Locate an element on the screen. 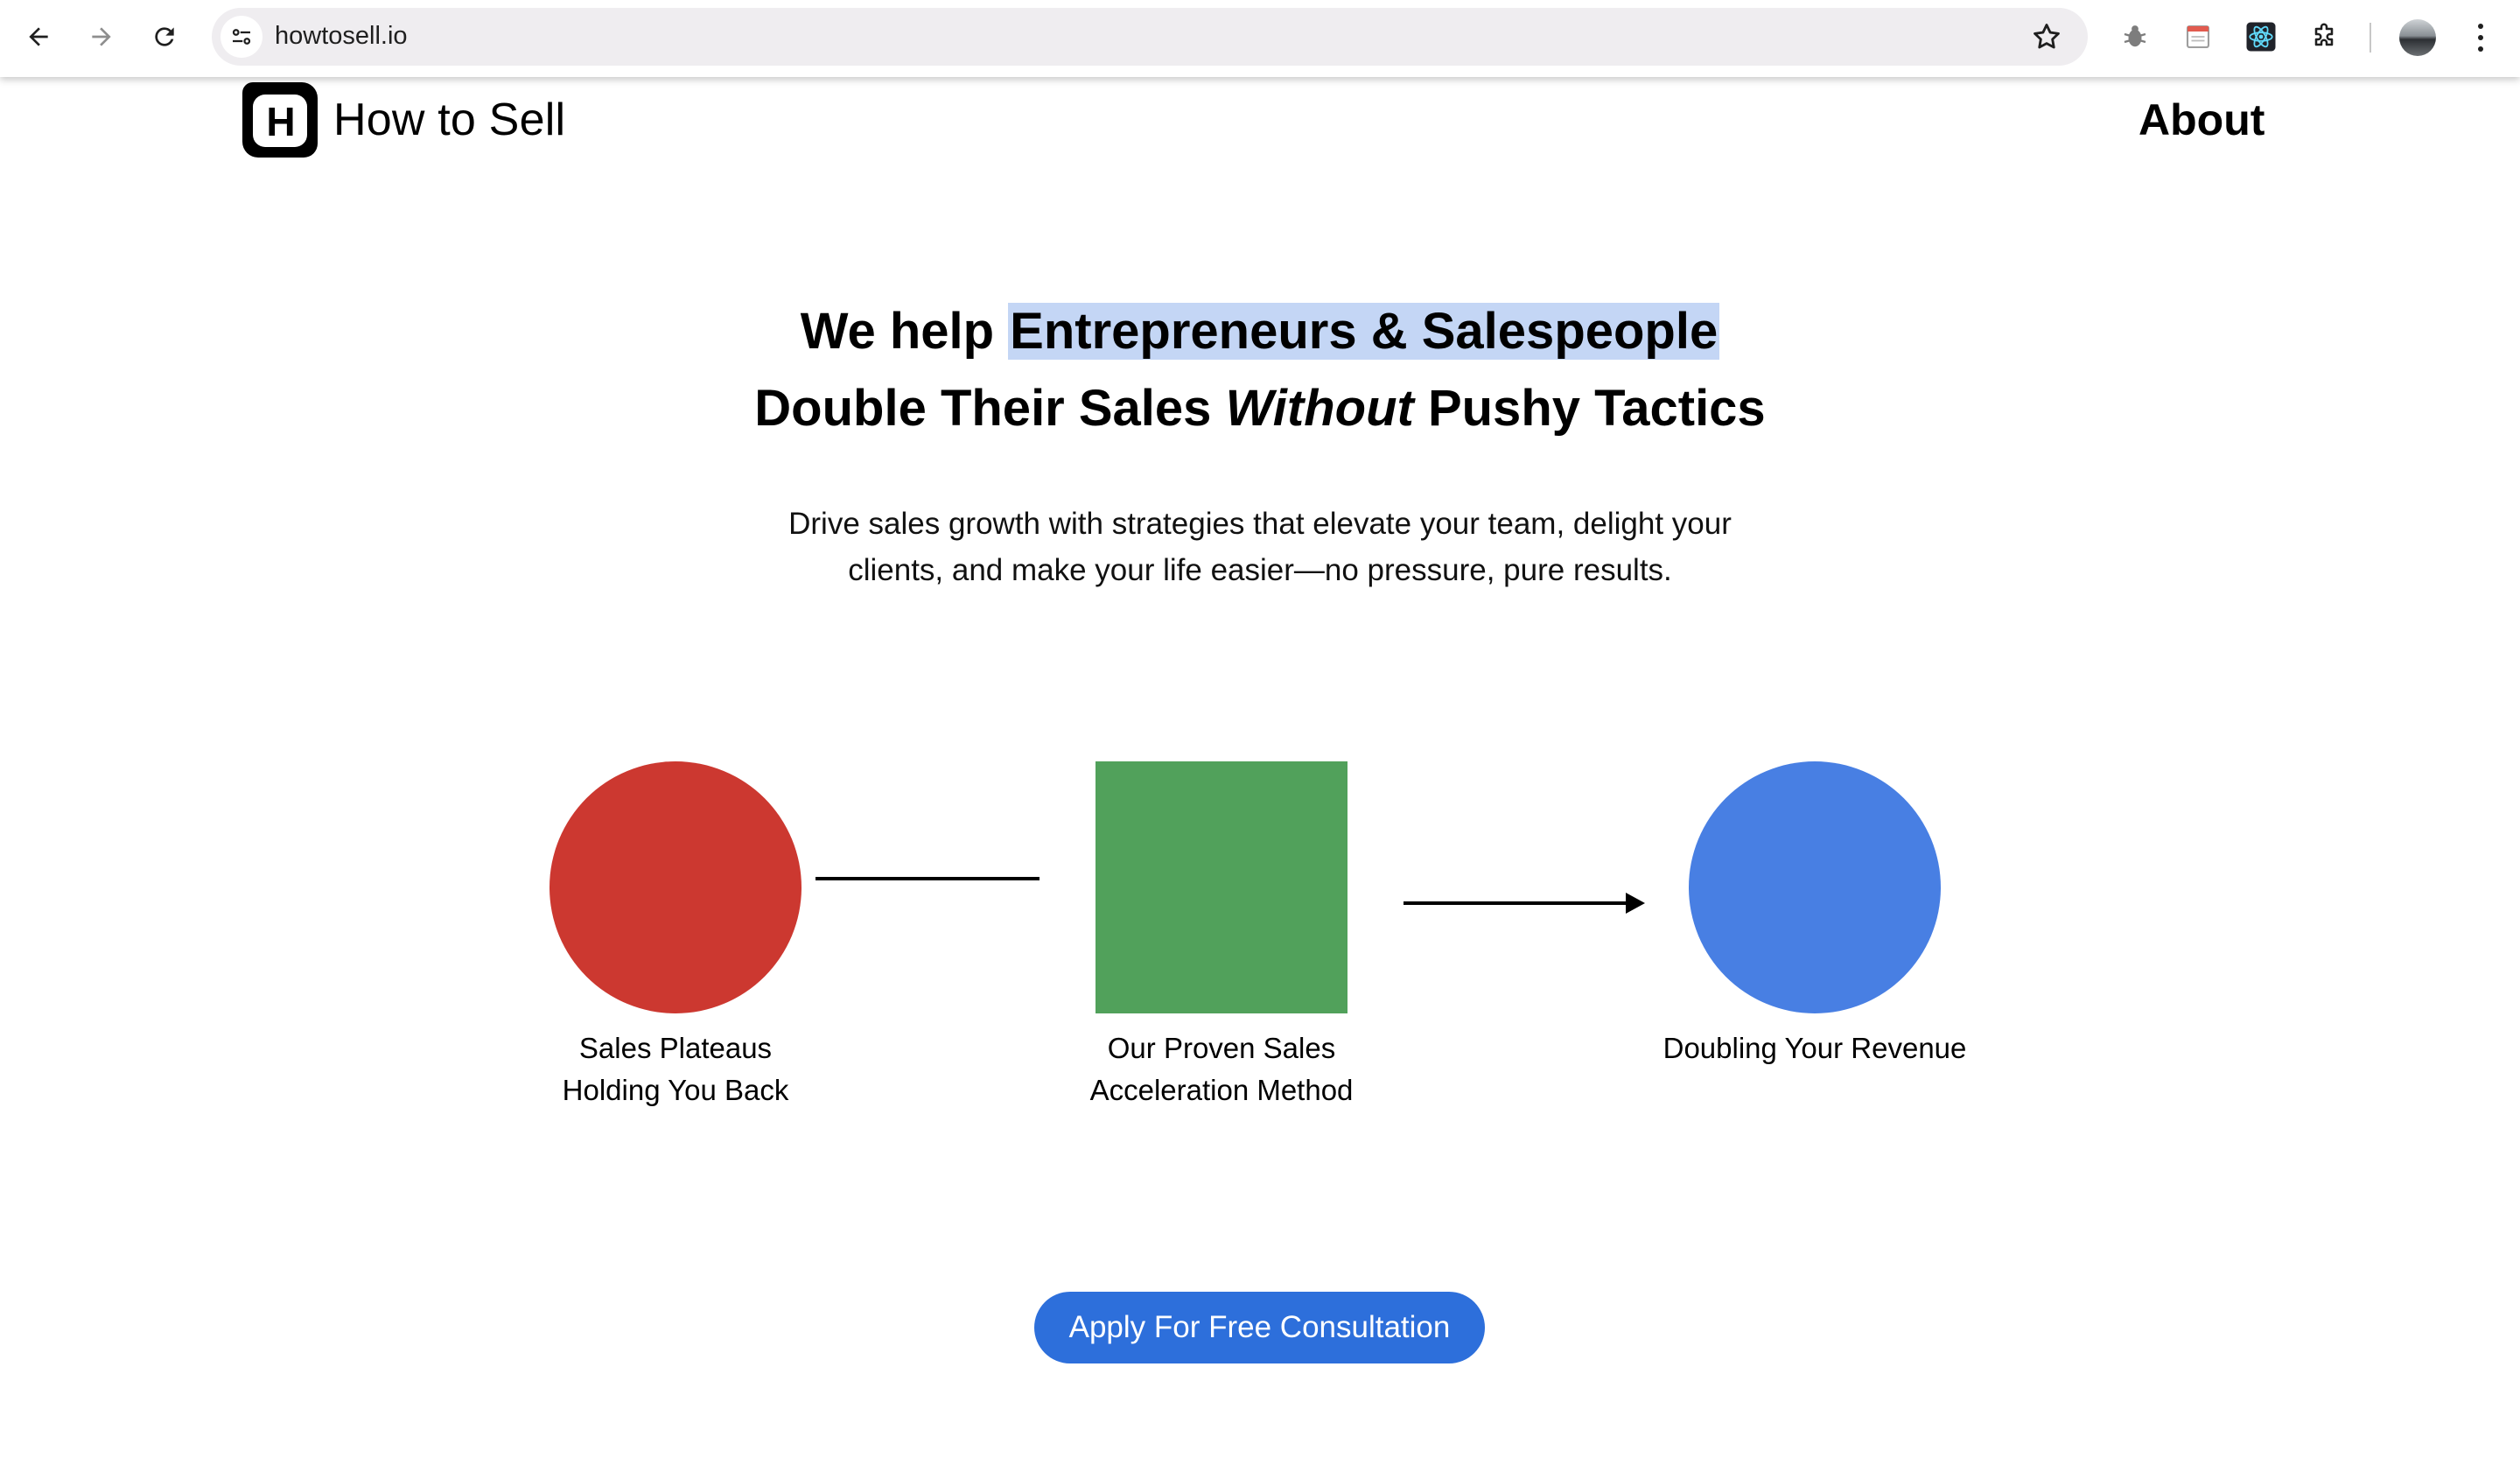  step-label-line: Our Proven Sales is located at coordinates (1221, 1048).